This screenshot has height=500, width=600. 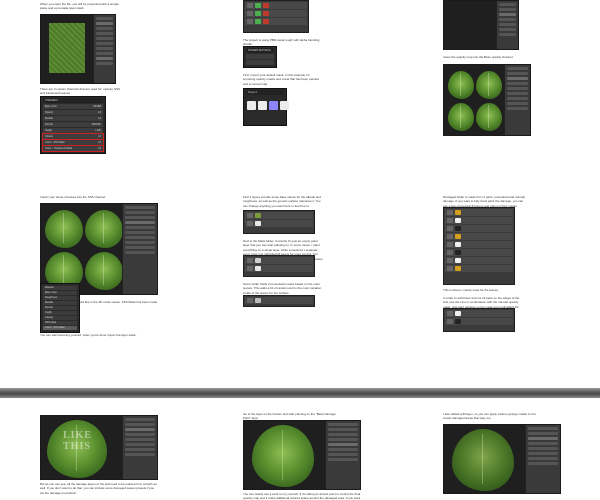 I want to click on channel-format: sRGB8, so click(x=97, y=106).